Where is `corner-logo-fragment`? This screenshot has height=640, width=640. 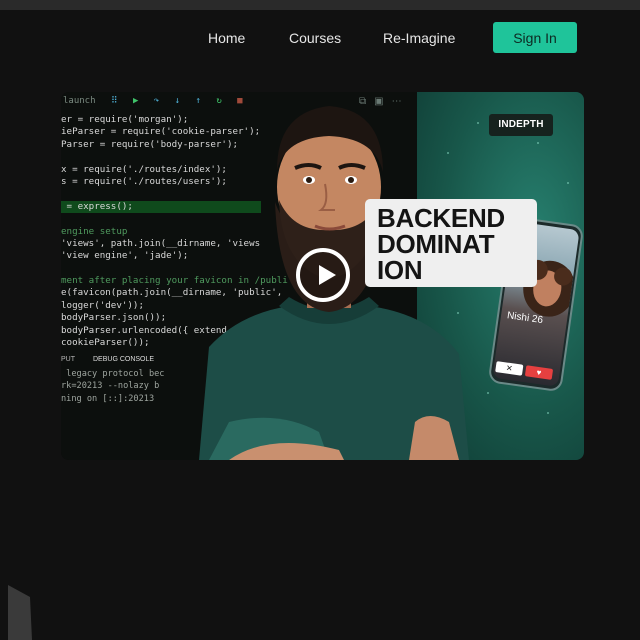 corner-logo-fragment is located at coordinates (20, 612).